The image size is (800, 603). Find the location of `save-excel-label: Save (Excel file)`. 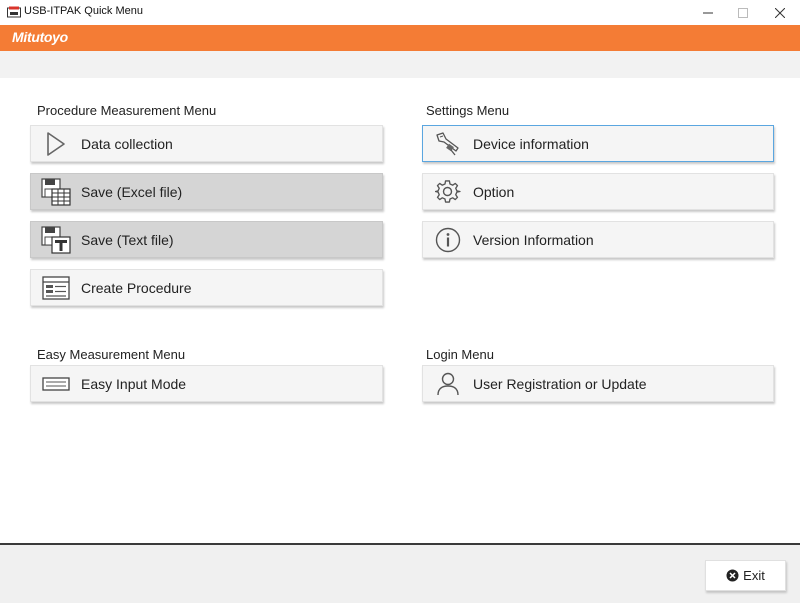

save-excel-label: Save (Excel file) is located at coordinates (132, 191).